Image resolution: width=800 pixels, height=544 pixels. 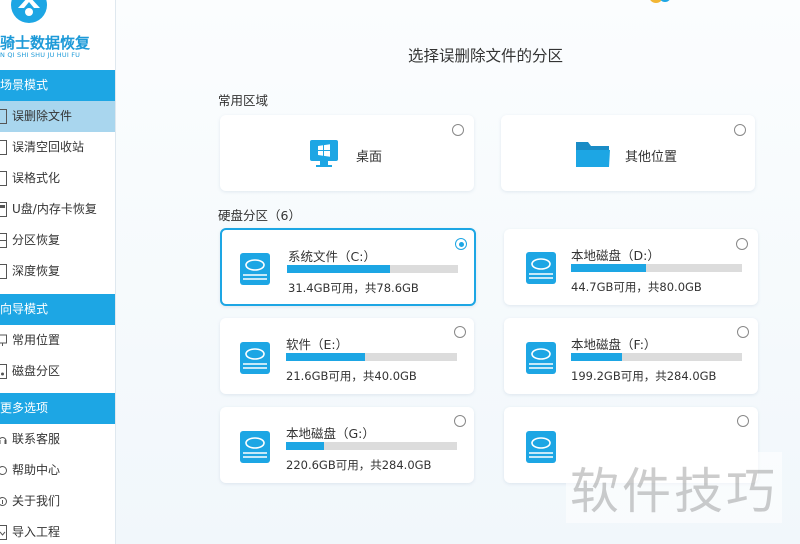 What do you see at coordinates (3, 501) in the screenshot?
I see `info-icon` at bounding box center [3, 501].